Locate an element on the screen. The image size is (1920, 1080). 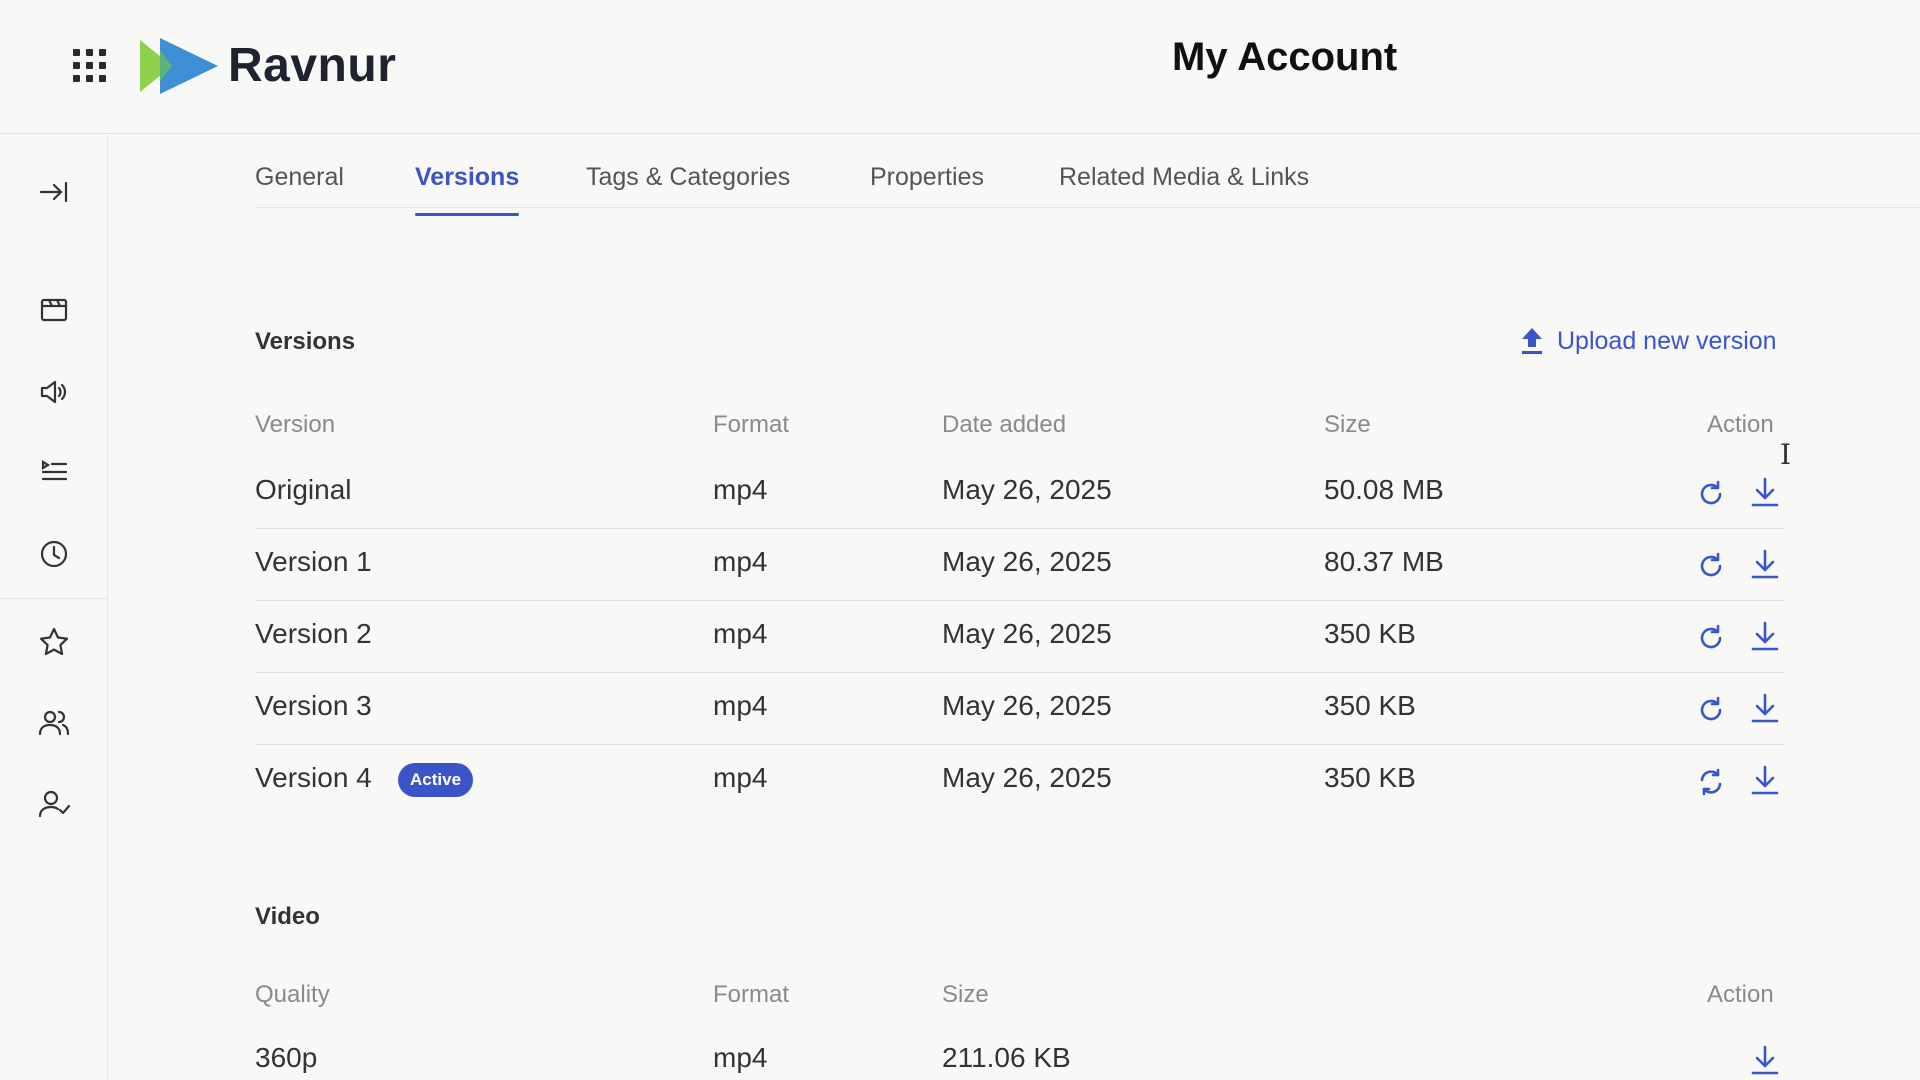
video-quality: 360p is located at coordinates (286, 1057).